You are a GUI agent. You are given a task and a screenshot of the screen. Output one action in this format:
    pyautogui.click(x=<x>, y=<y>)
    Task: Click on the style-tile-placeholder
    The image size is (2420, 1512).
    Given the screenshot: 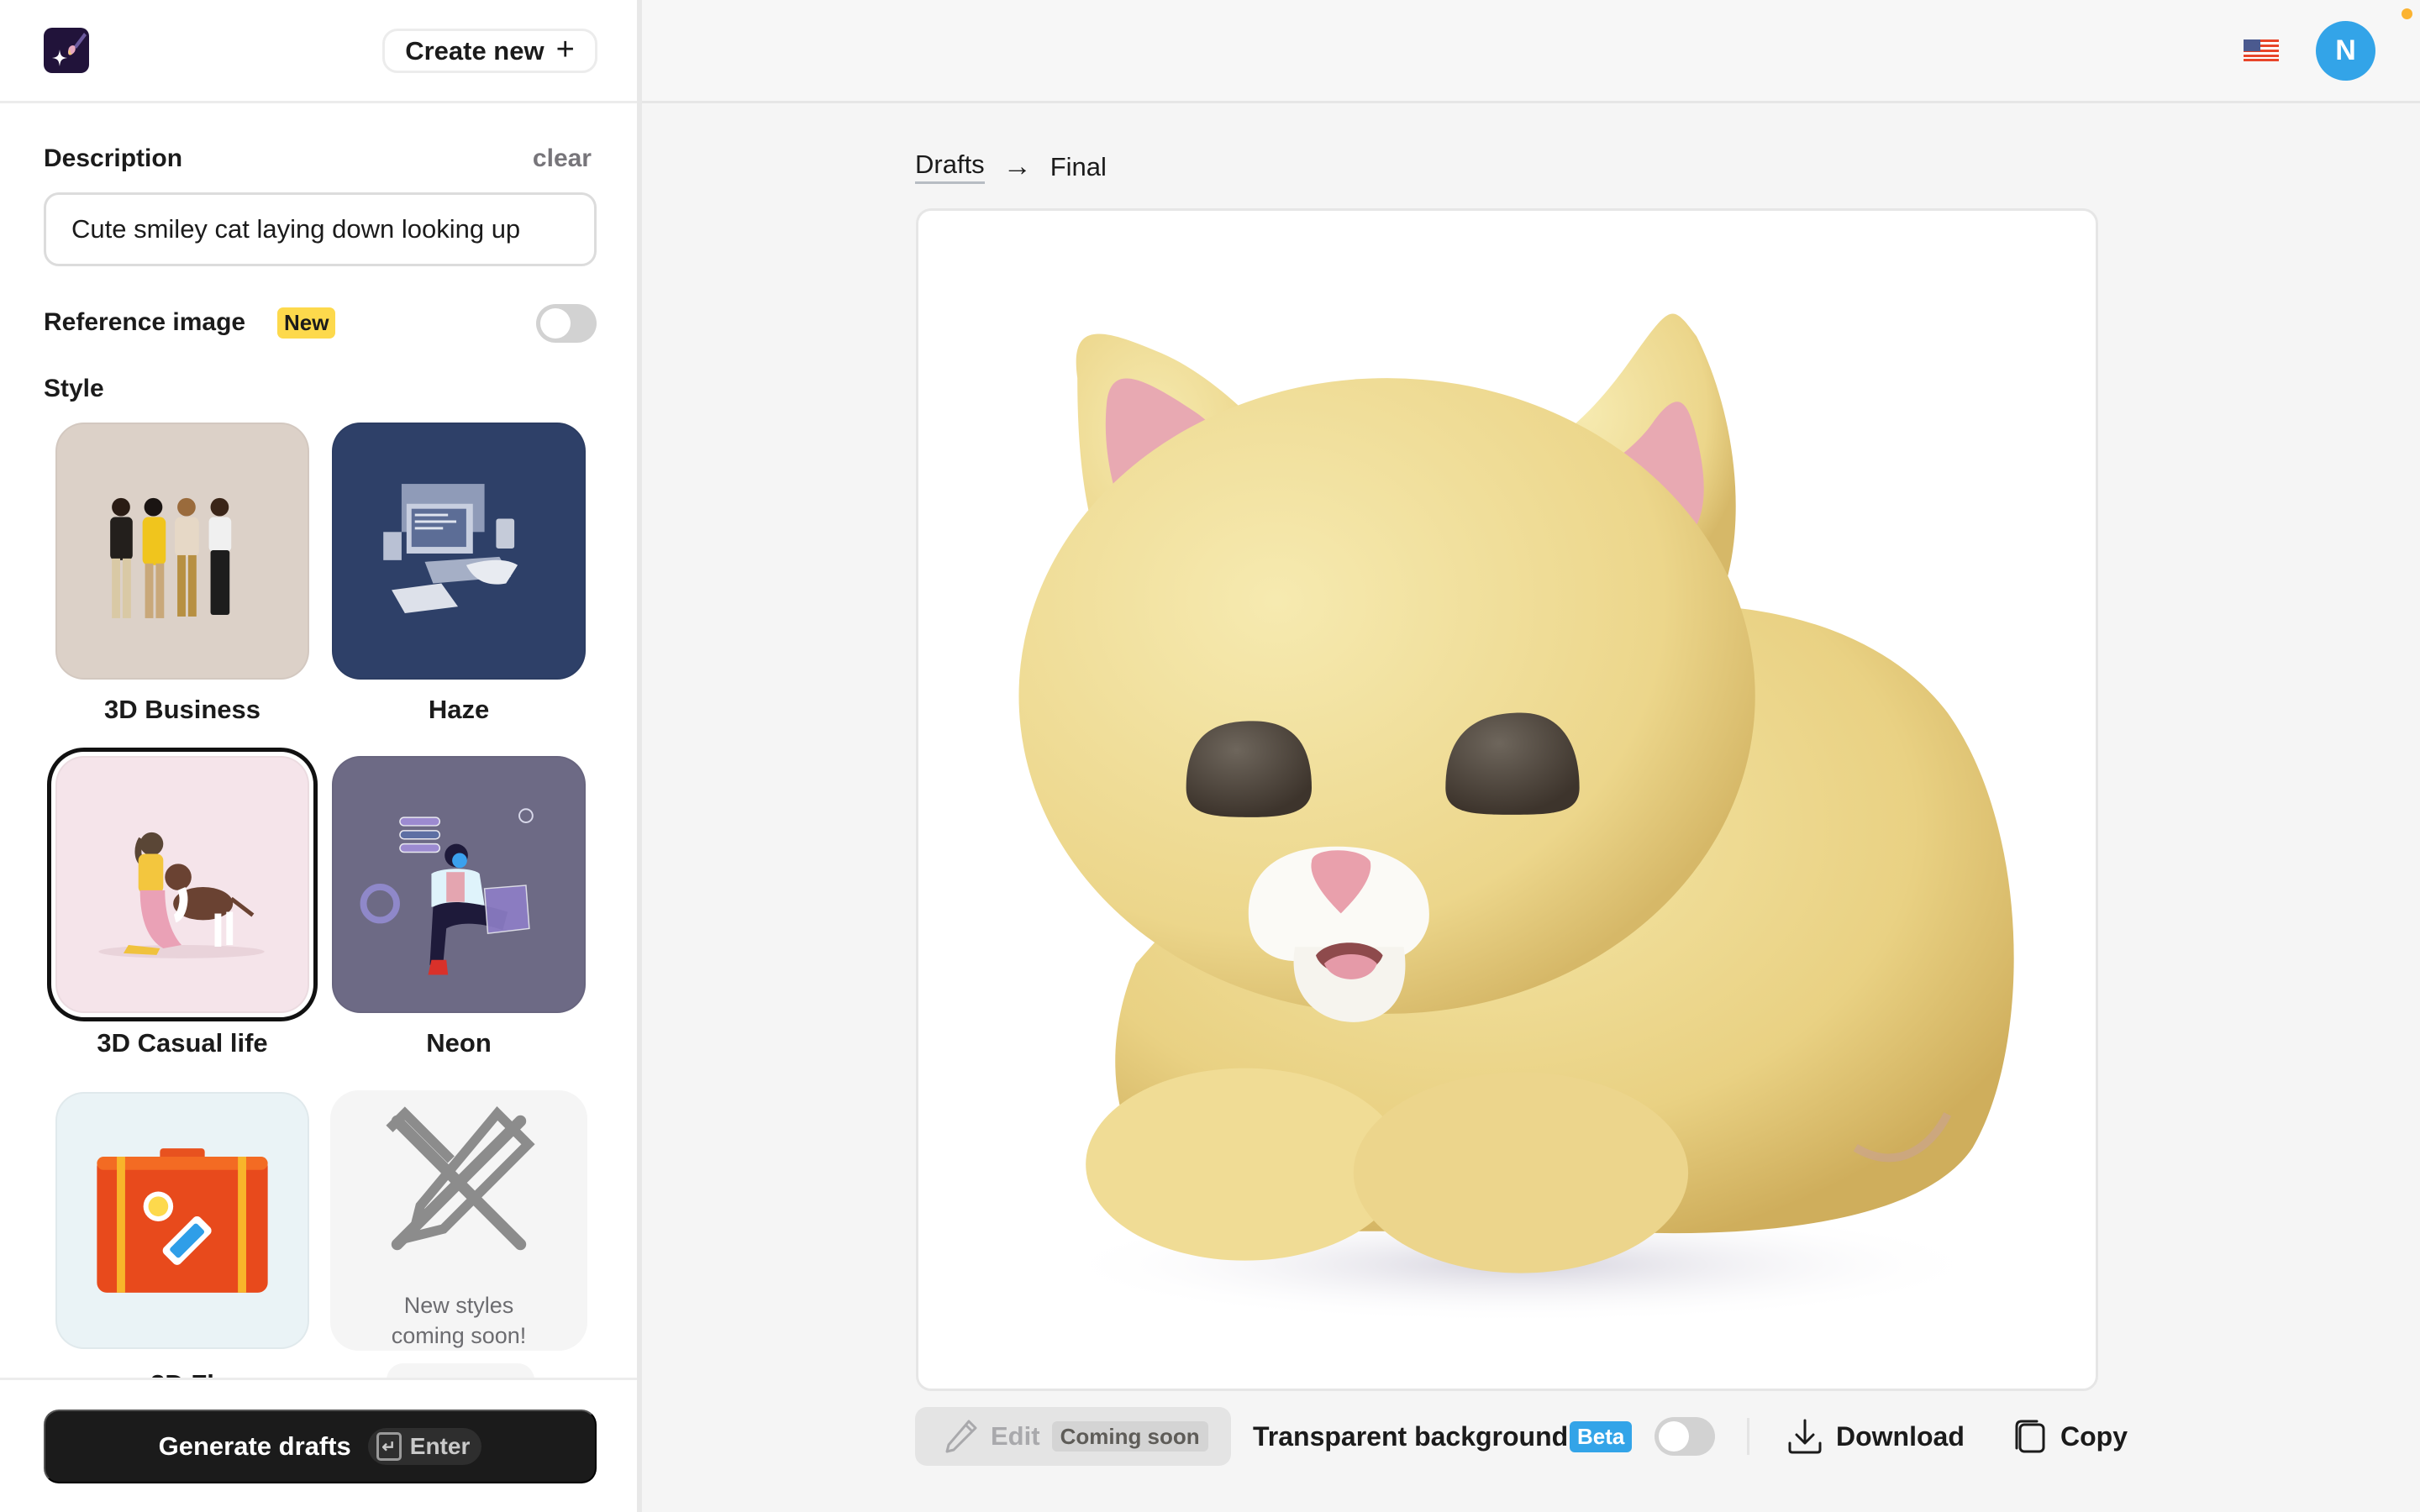 What is the action you would take?
    pyautogui.click(x=461, y=1370)
    